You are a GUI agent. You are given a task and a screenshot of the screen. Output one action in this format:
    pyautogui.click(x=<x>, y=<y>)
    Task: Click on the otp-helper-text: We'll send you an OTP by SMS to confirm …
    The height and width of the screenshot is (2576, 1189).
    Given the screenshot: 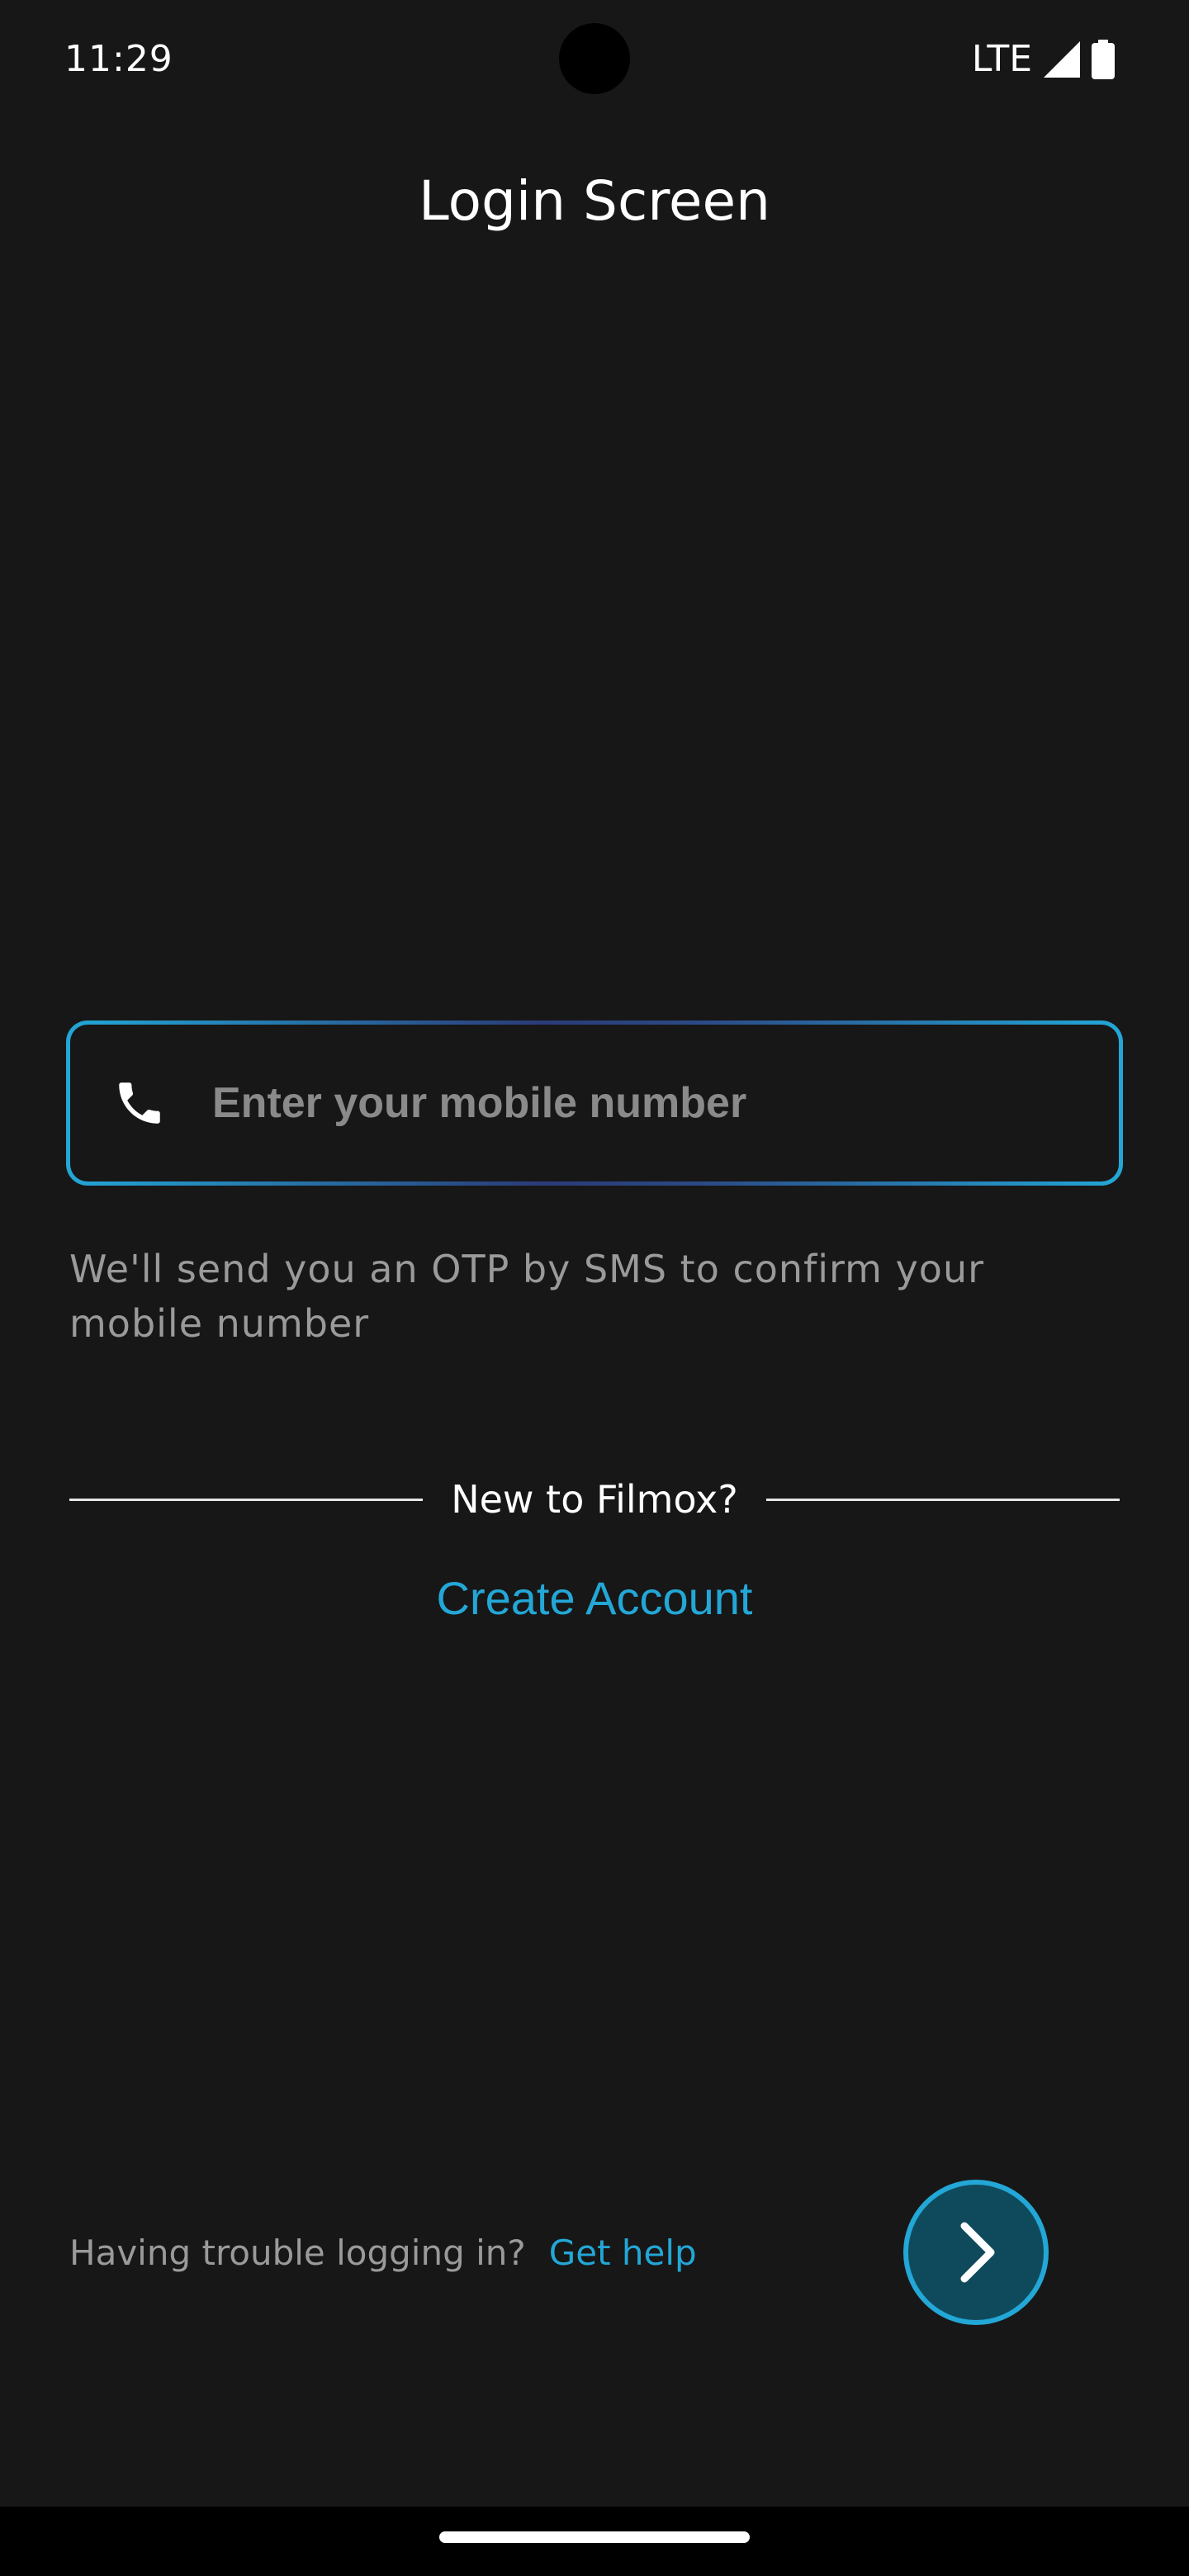 What is the action you would take?
    pyautogui.click(x=527, y=1296)
    